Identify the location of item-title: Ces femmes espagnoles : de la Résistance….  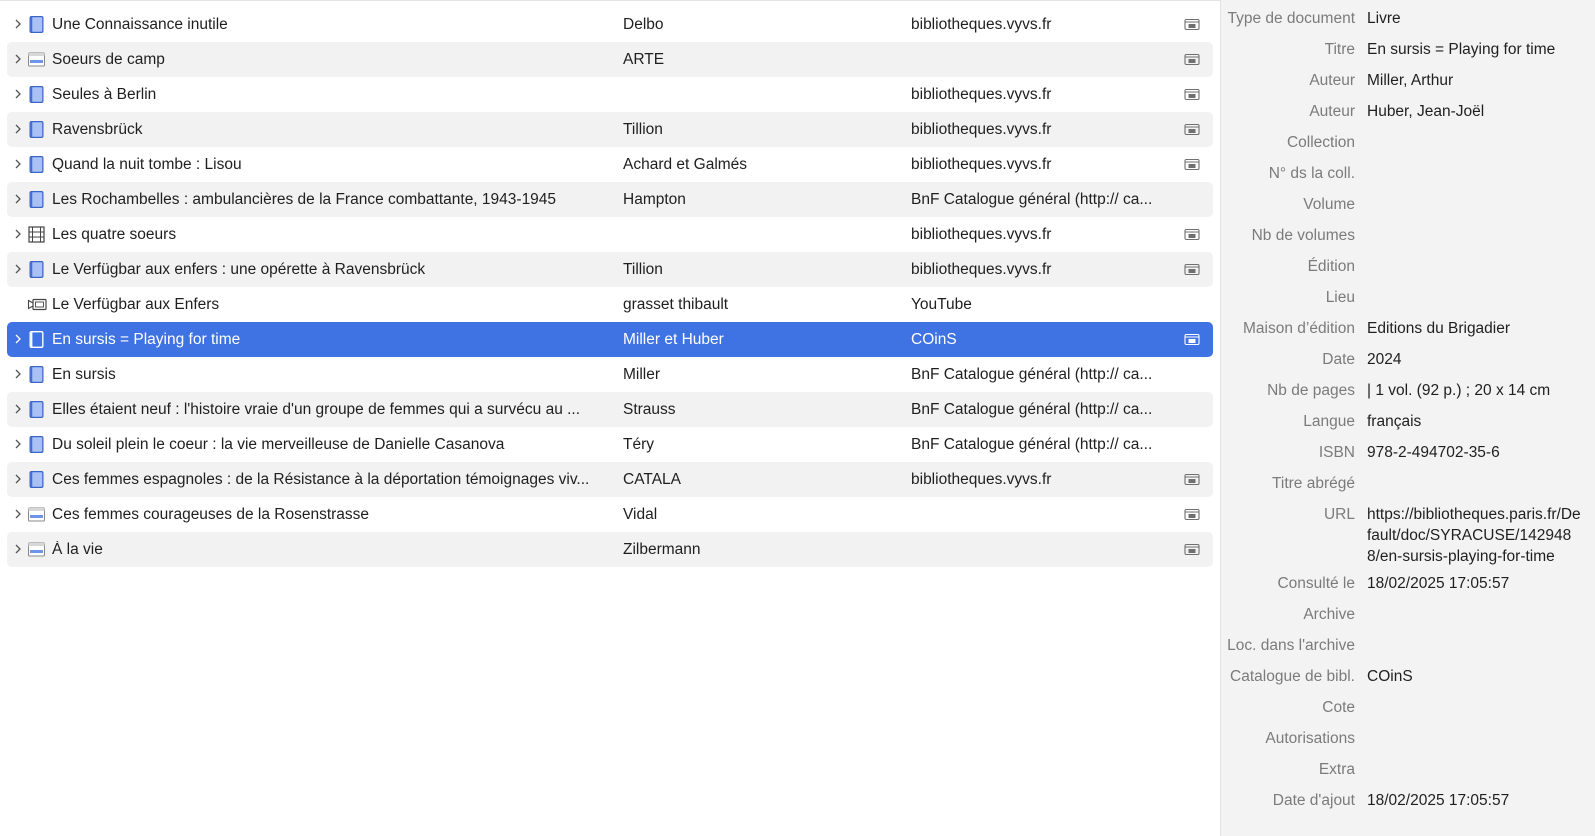
(321, 479).